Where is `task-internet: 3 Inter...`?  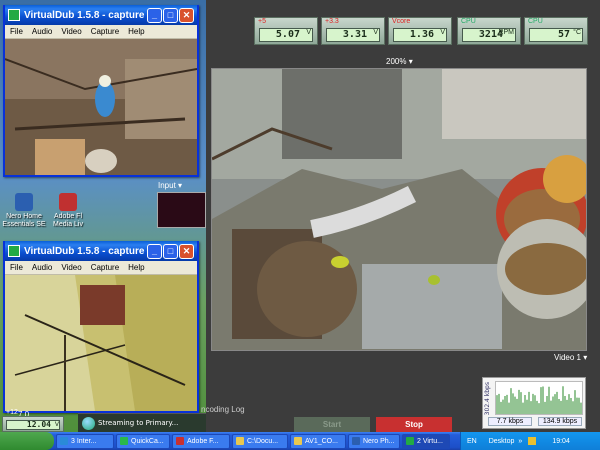
task-internet: 3 Inter... is located at coordinates (85, 441).